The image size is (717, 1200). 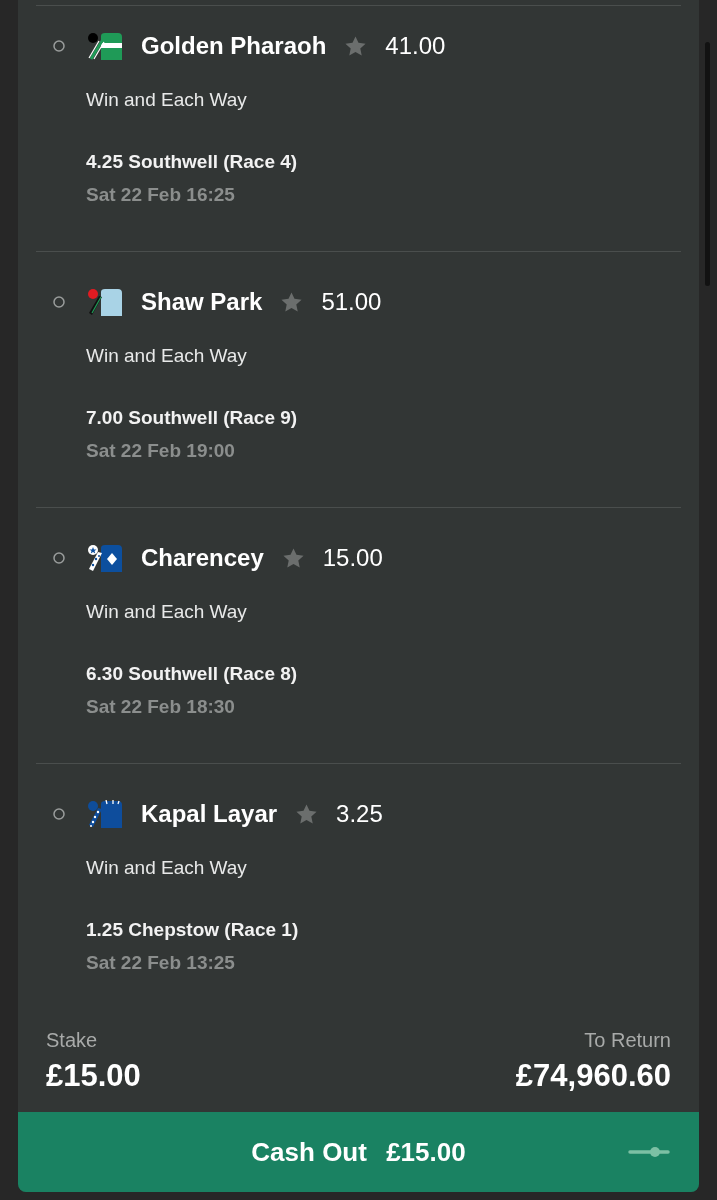 I want to click on slider-icon, so click(x=649, y=1152).